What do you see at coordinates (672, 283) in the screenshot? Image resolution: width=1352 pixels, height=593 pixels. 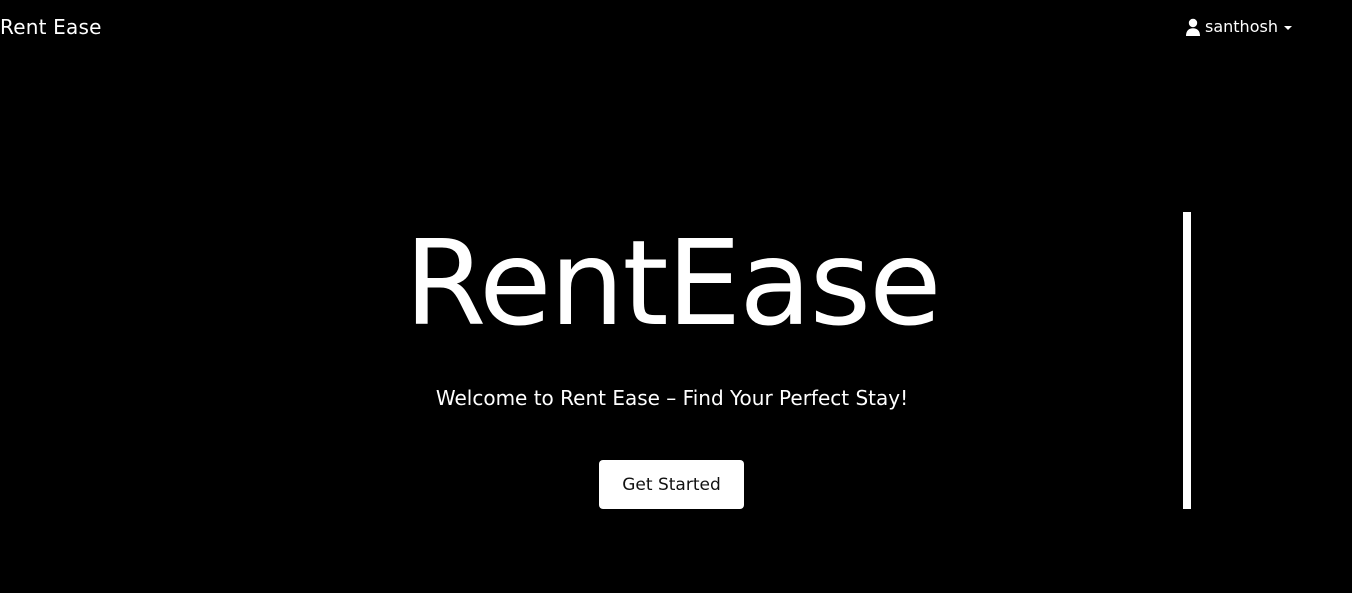 I see `hero-title: RentEase` at bounding box center [672, 283].